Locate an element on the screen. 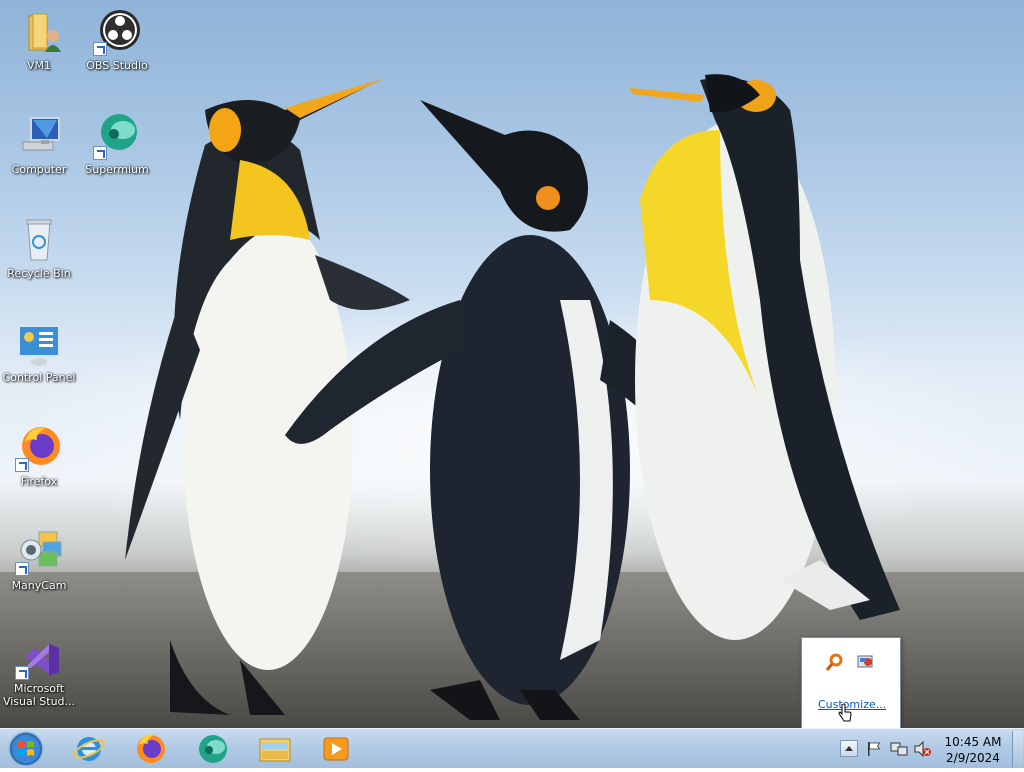 Image resolution: width=1024 pixels, height=772 pixels. desktop-icon-label: Supermium is located at coordinates (117, 169).